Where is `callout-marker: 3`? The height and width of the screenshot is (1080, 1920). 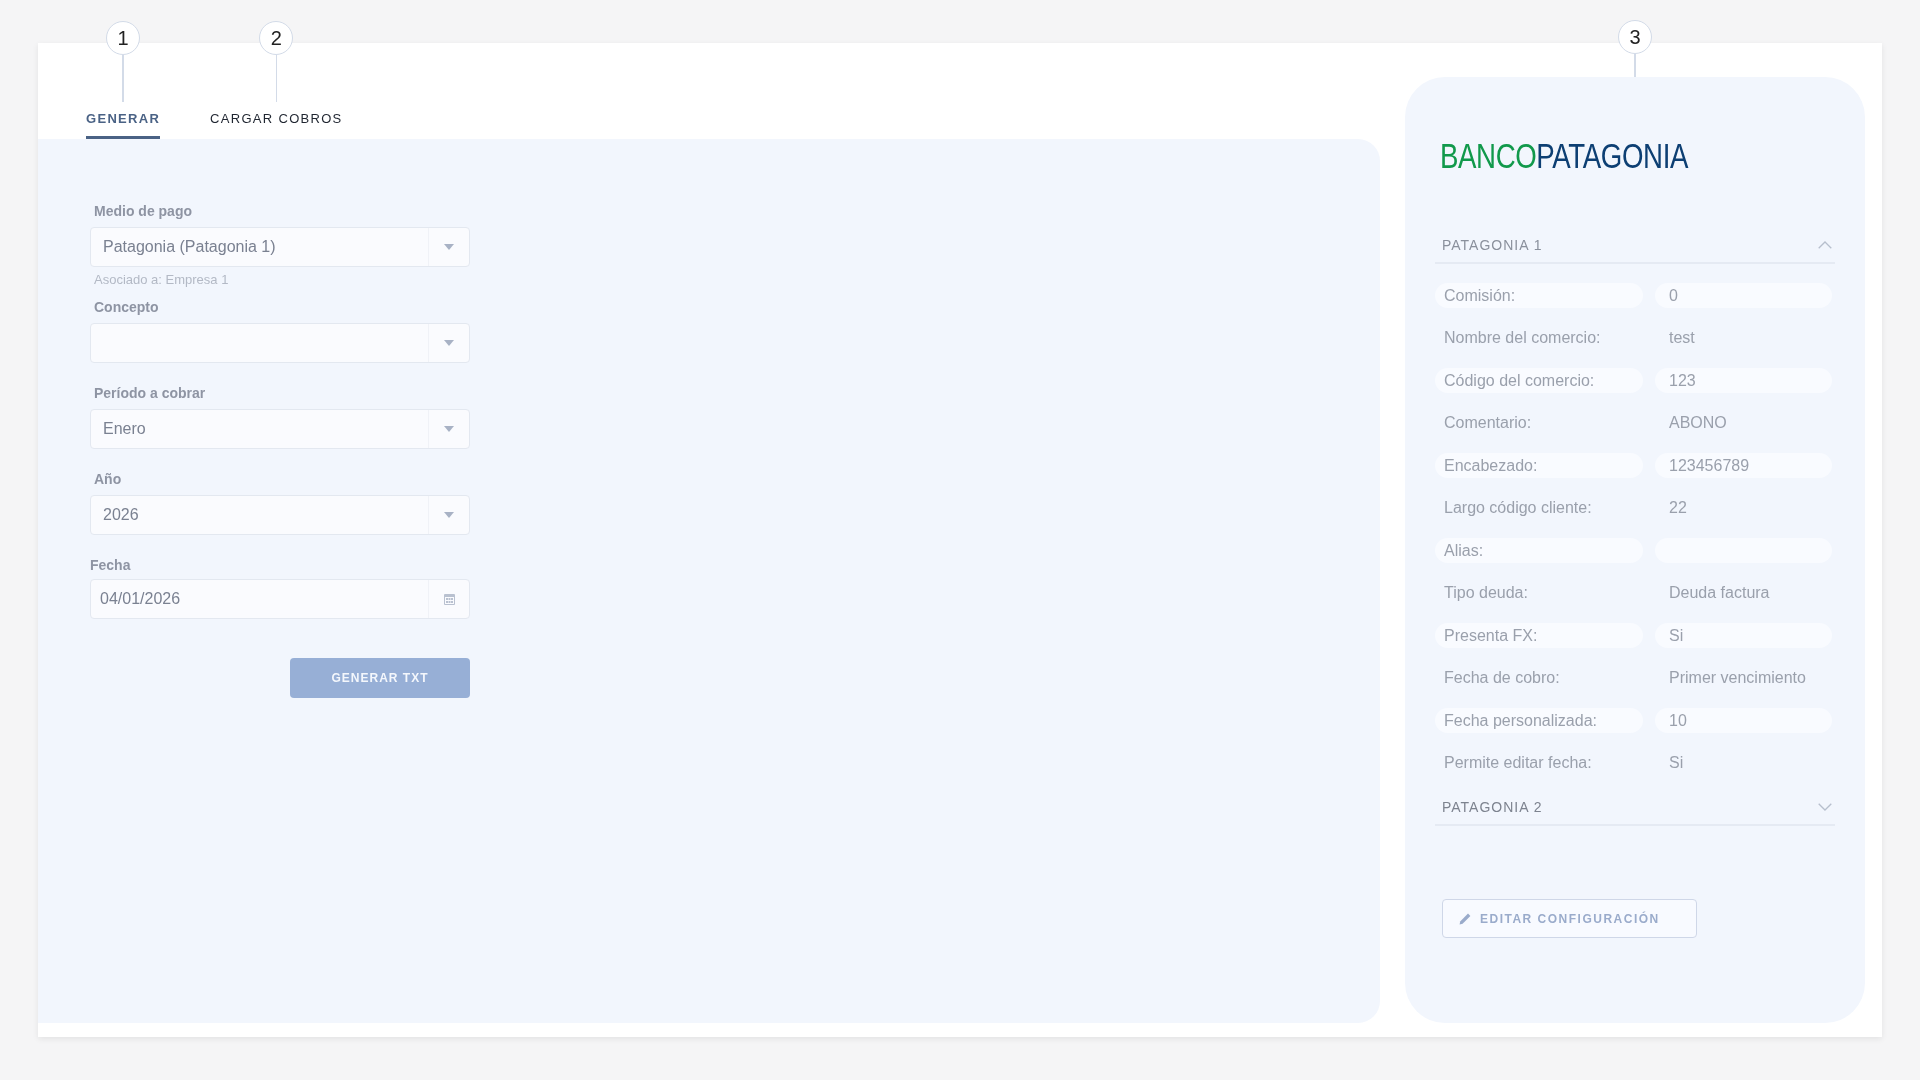 callout-marker: 3 is located at coordinates (1635, 37).